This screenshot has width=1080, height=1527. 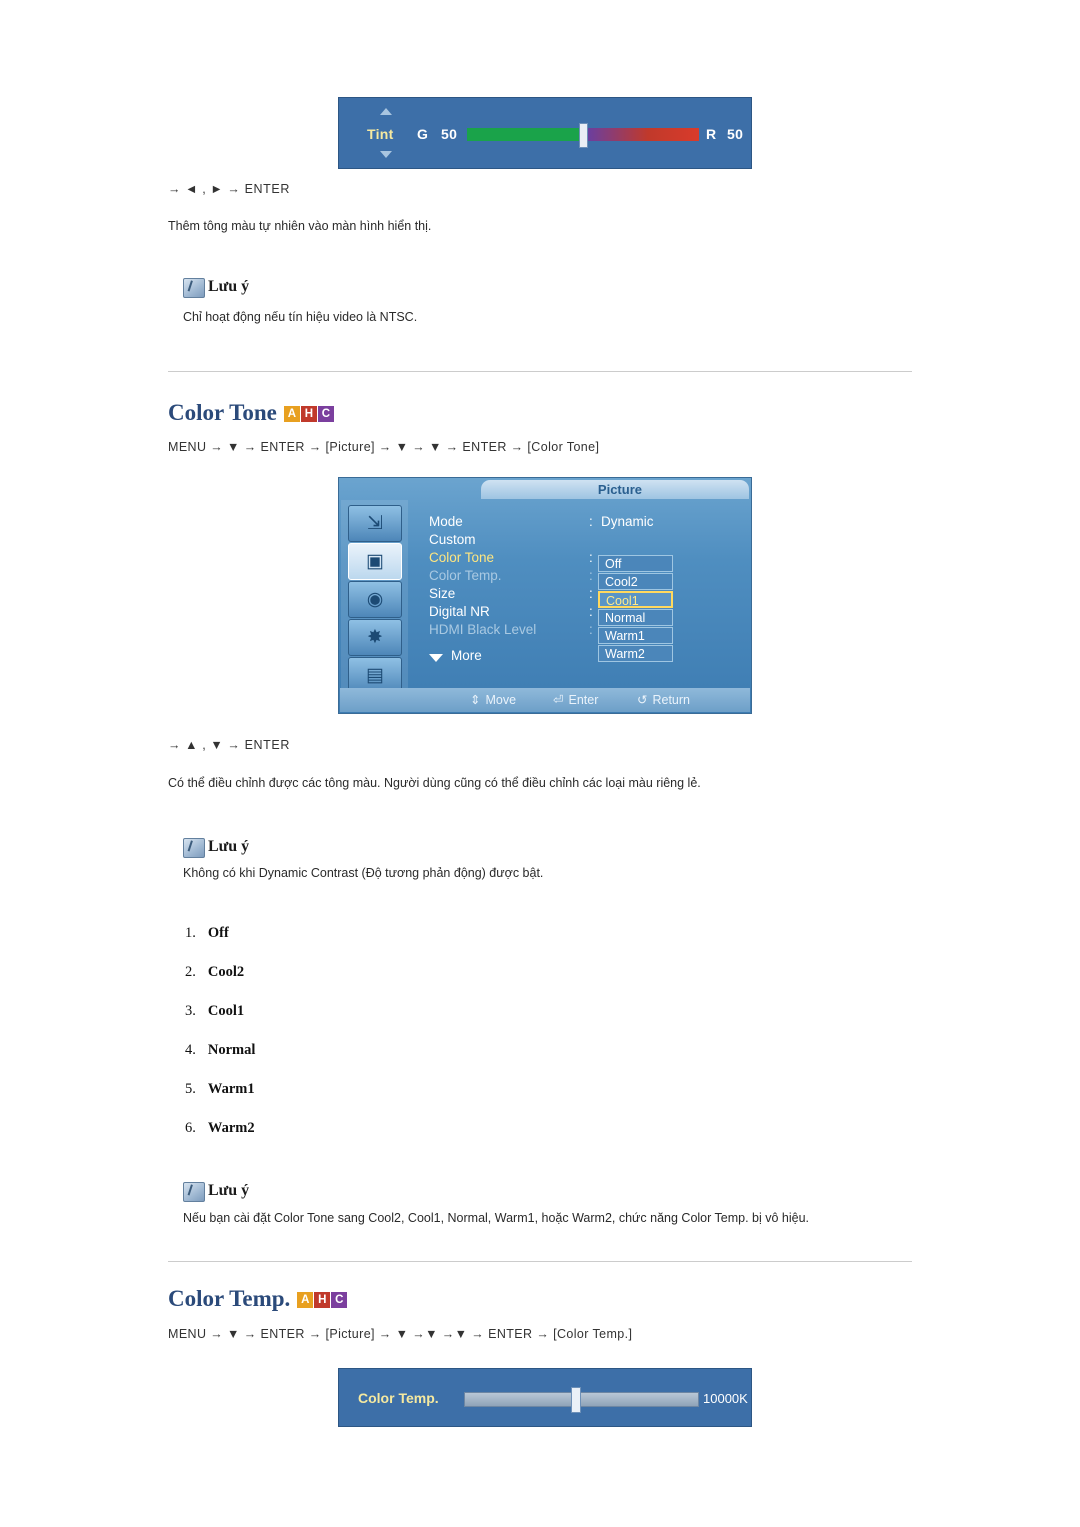 I want to click on list-item-label: Normal, so click(x=231, y=1050).